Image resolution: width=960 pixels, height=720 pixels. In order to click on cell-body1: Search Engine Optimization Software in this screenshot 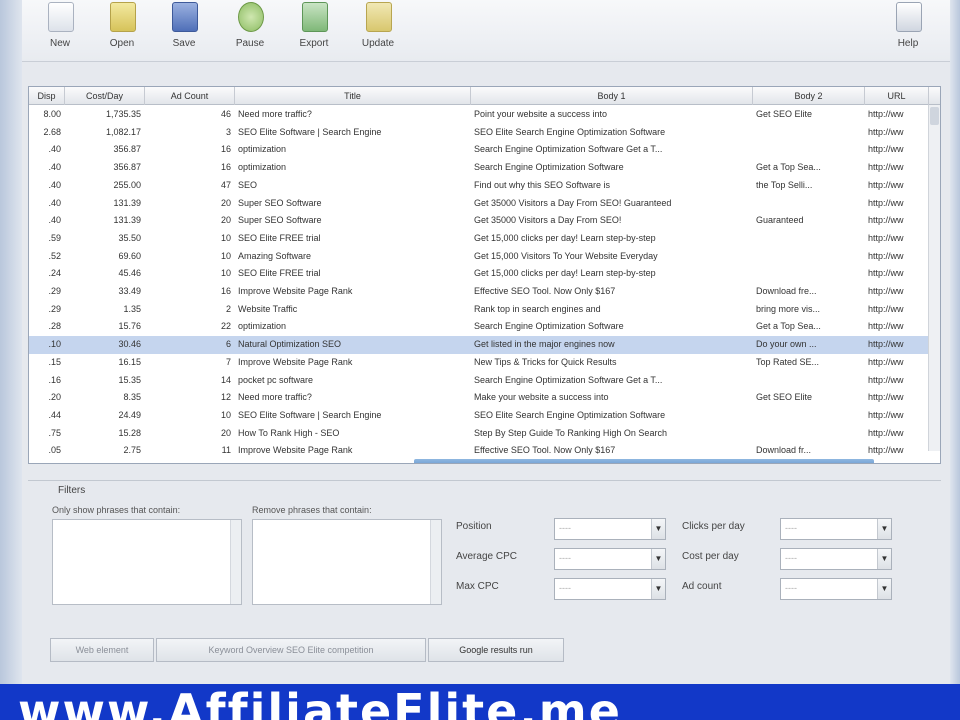, I will do `click(549, 326)`.